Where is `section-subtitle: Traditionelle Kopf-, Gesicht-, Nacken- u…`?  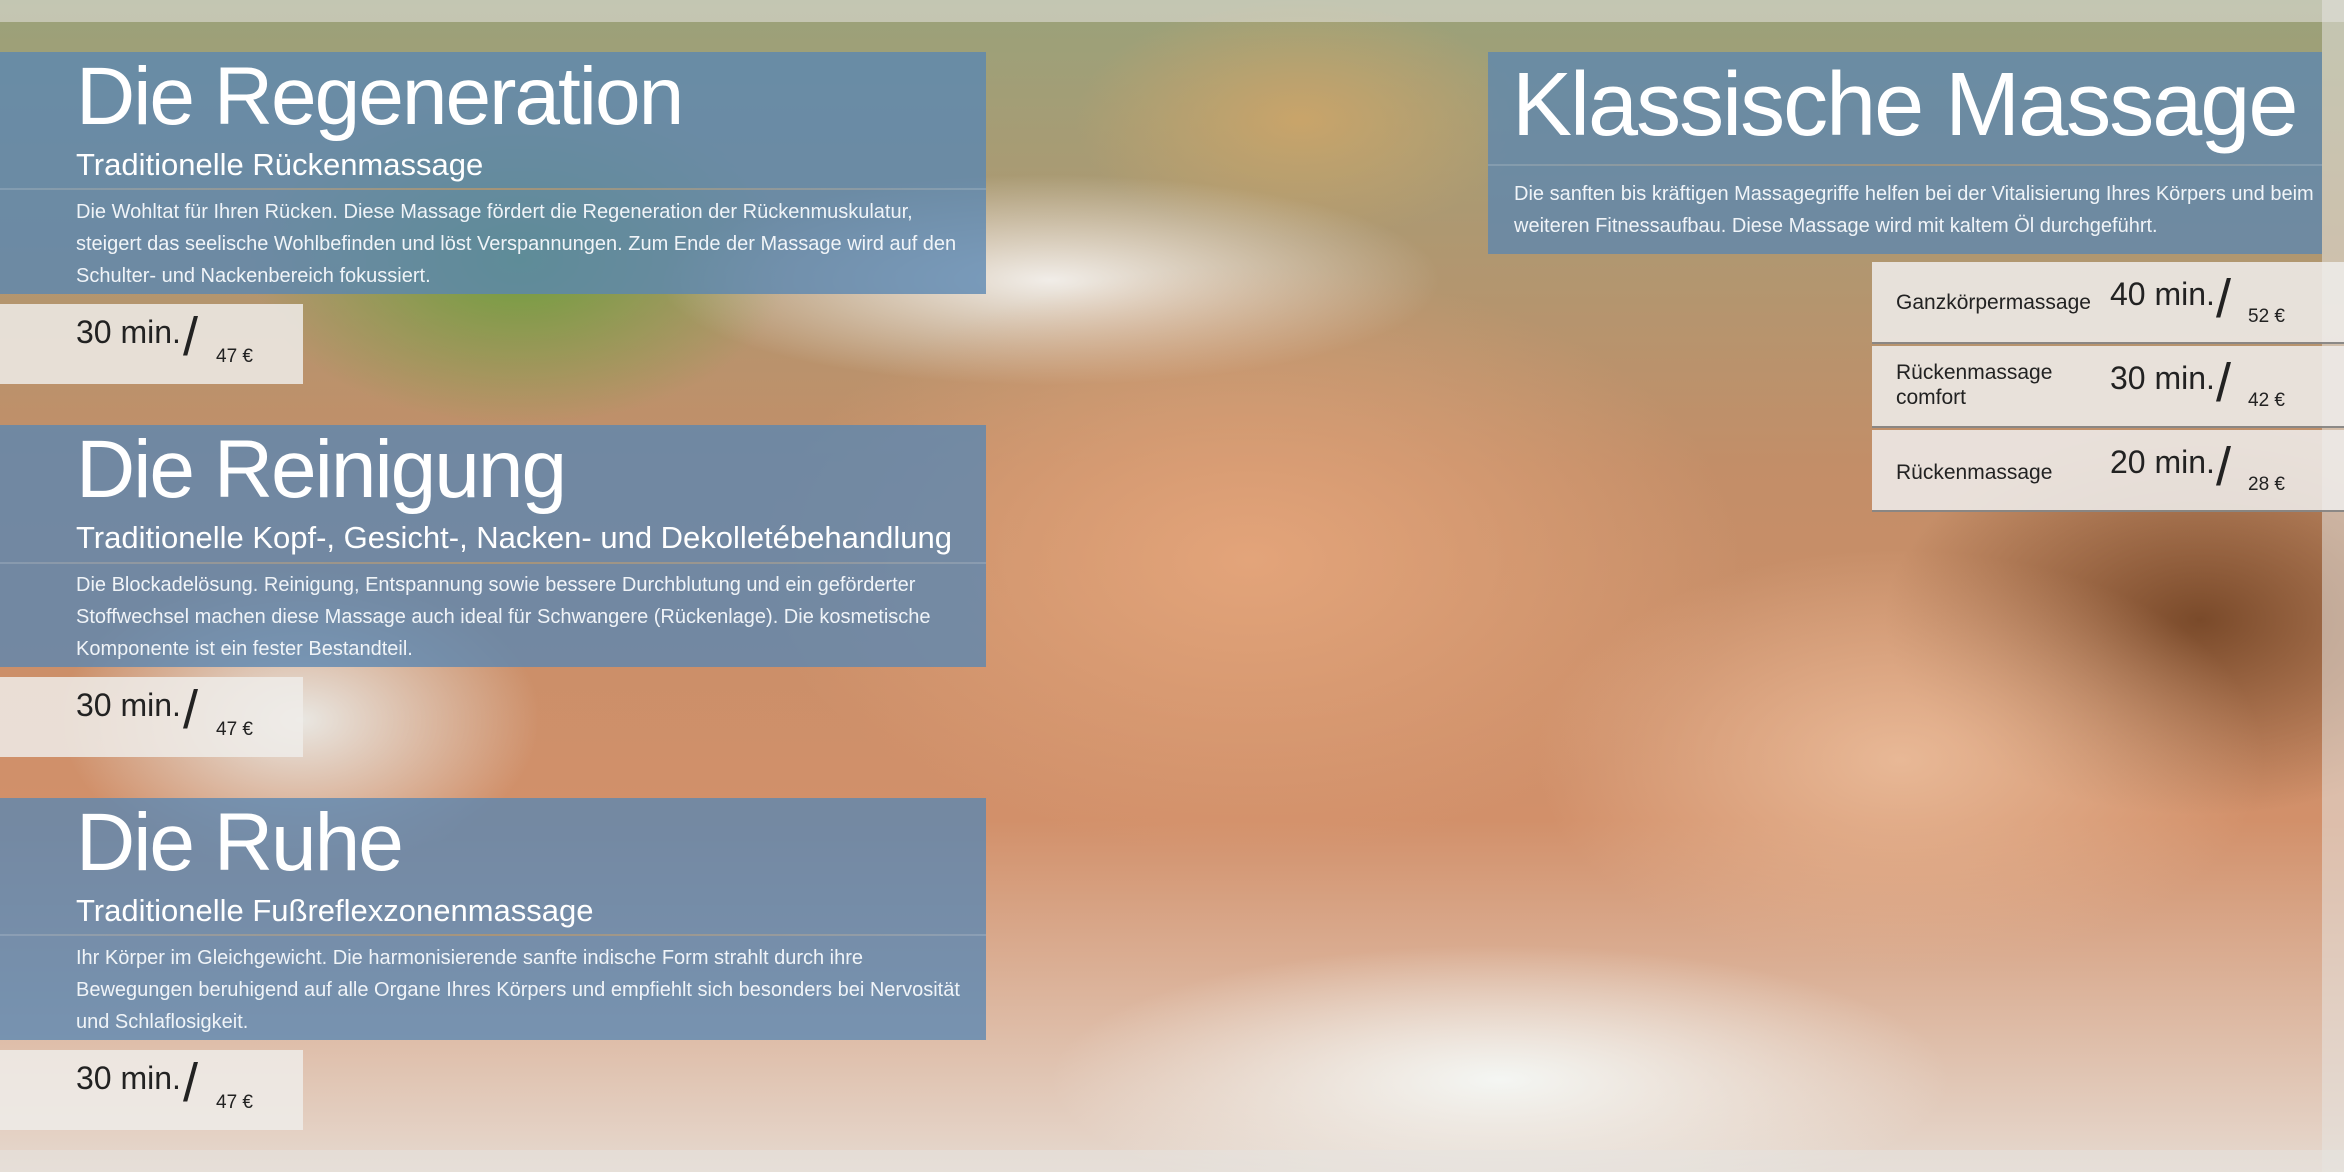 section-subtitle: Traditionelle Kopf-, Gesicht-, Nacken- u… is located at coordinates (514, 537).